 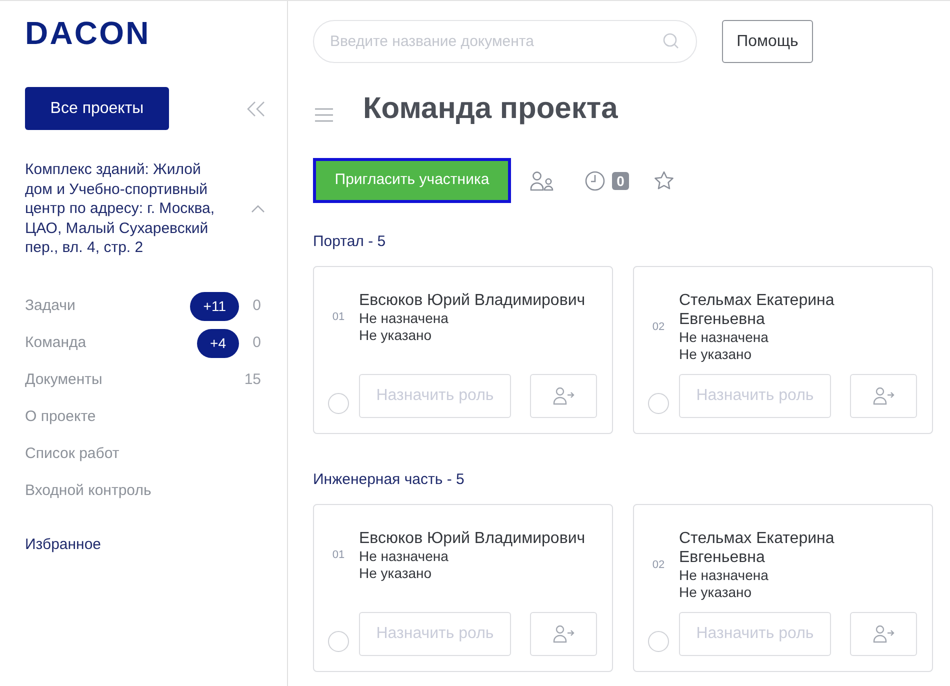 I want to click on search-field: Введите название документа, so click(x=505, y=41).